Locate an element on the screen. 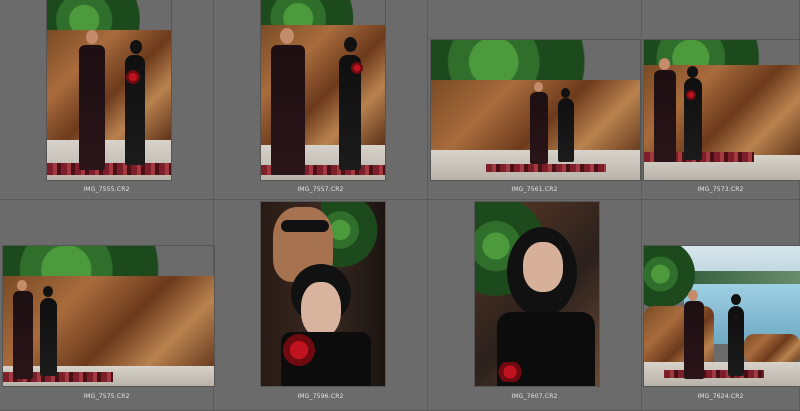 The width and height of the screenshot is (800, 411). thumbnail-cell: IMG_7607.CR2 is located at coordinates (535, 305).